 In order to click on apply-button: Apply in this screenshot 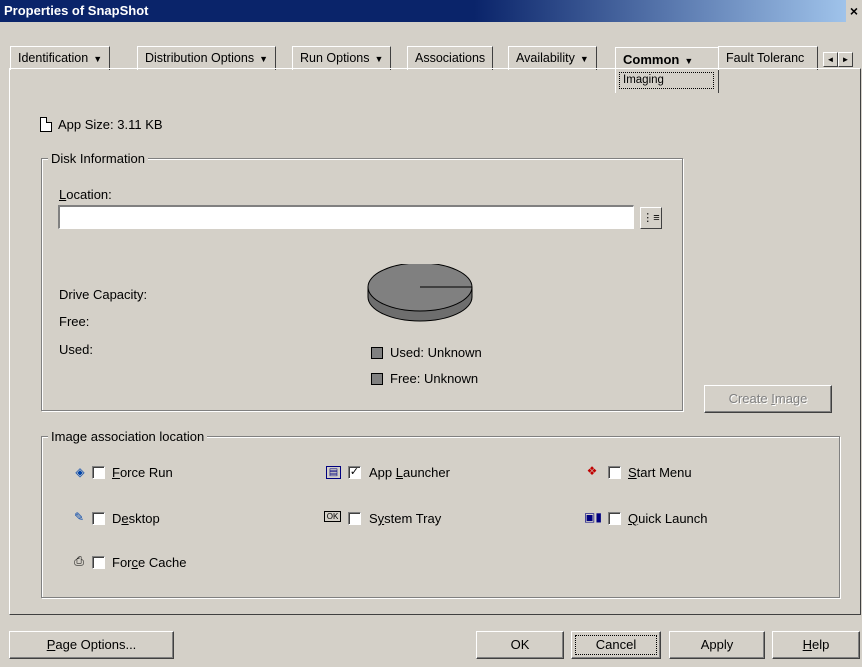, I will do `click(717, 645)`.